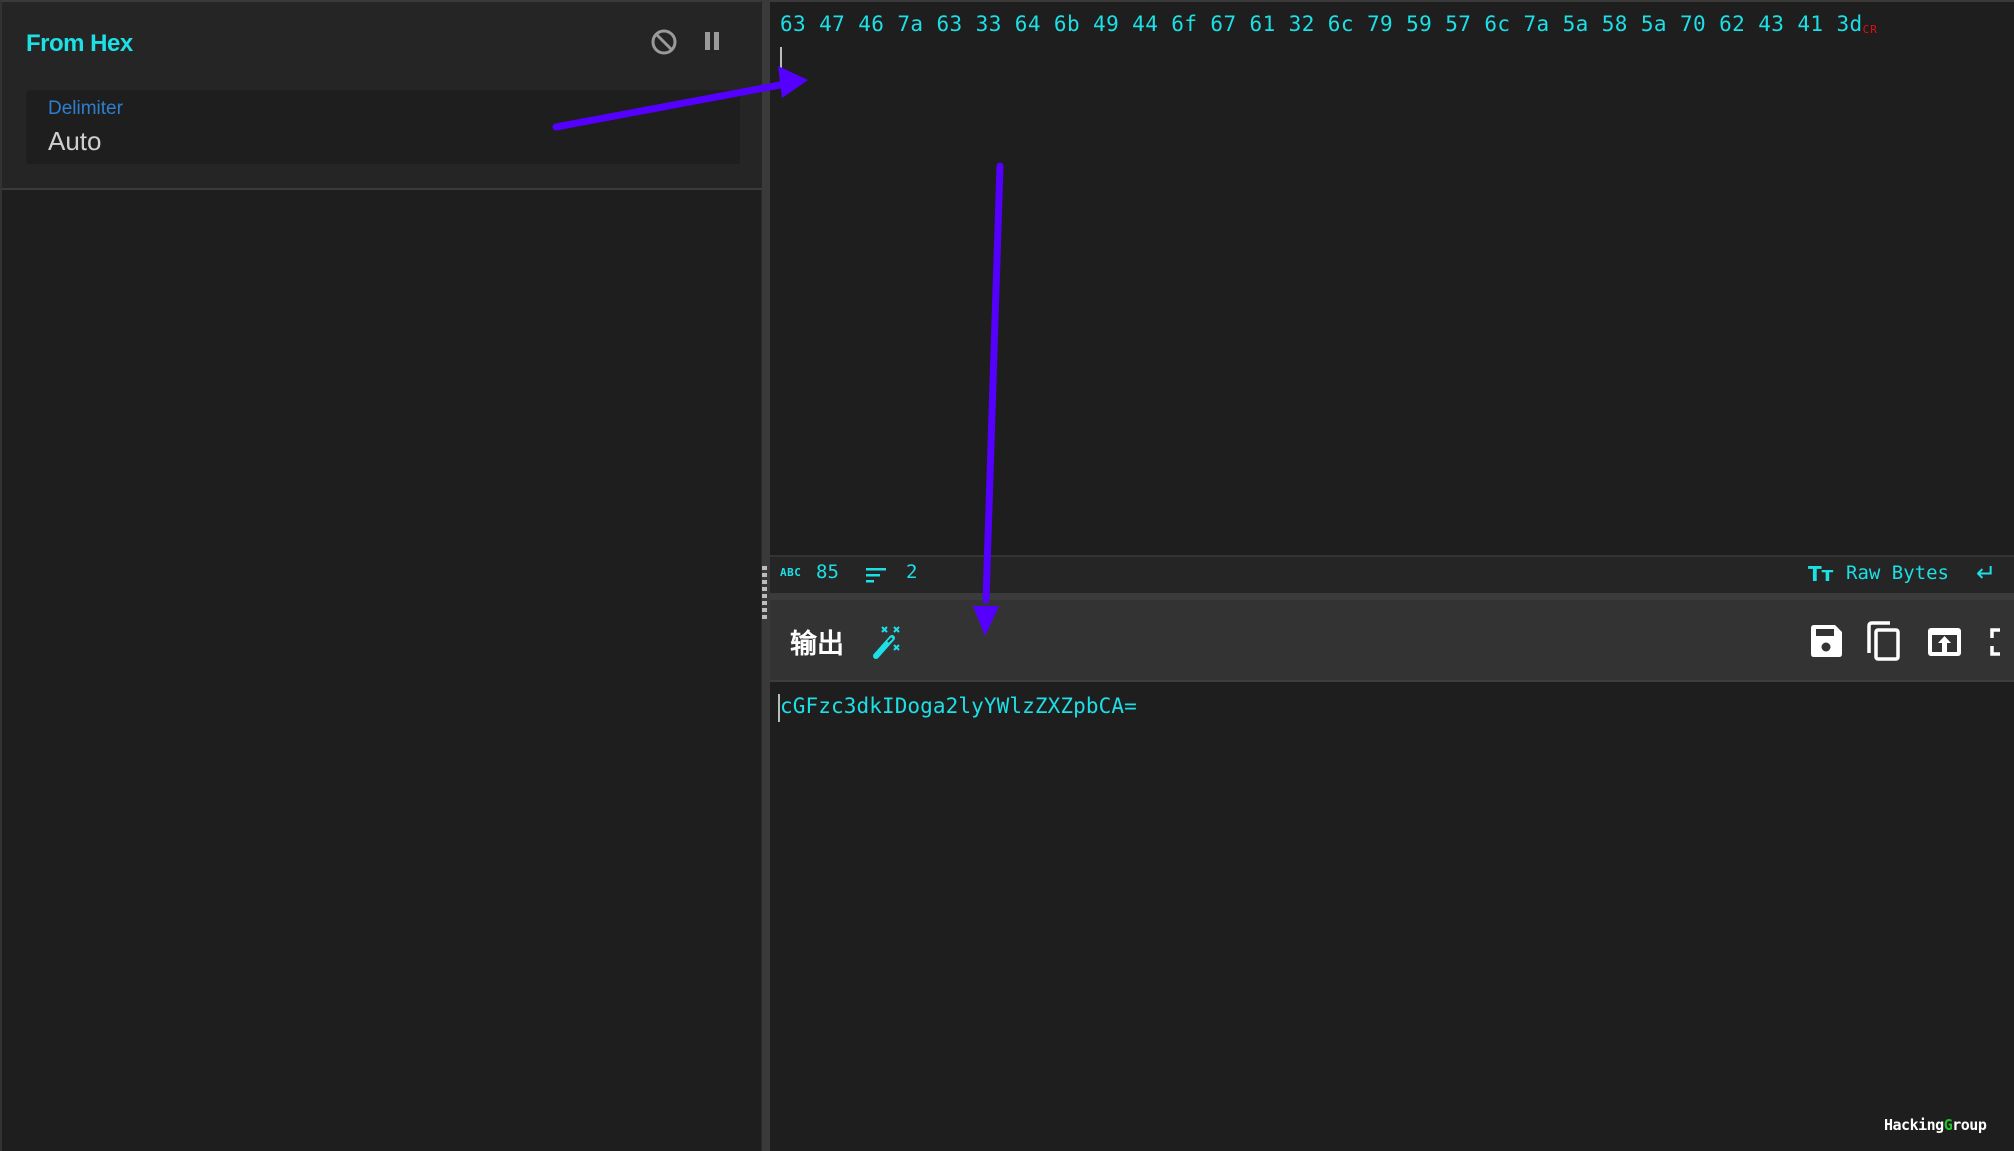 This screenshot has height=1151, width=2014. Describe the element at coordinates (827, 572) in the screenshot. I see `char-count: 85` at that location.